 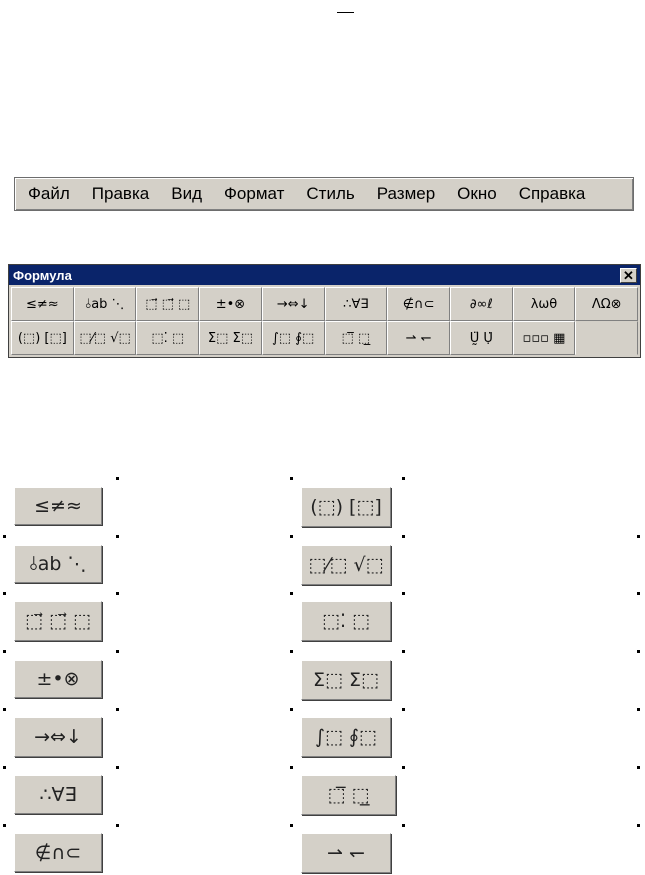 I want to click on spaces-ellipses-button-large: ⫰ab ⋱, so click(x=58, y=564).